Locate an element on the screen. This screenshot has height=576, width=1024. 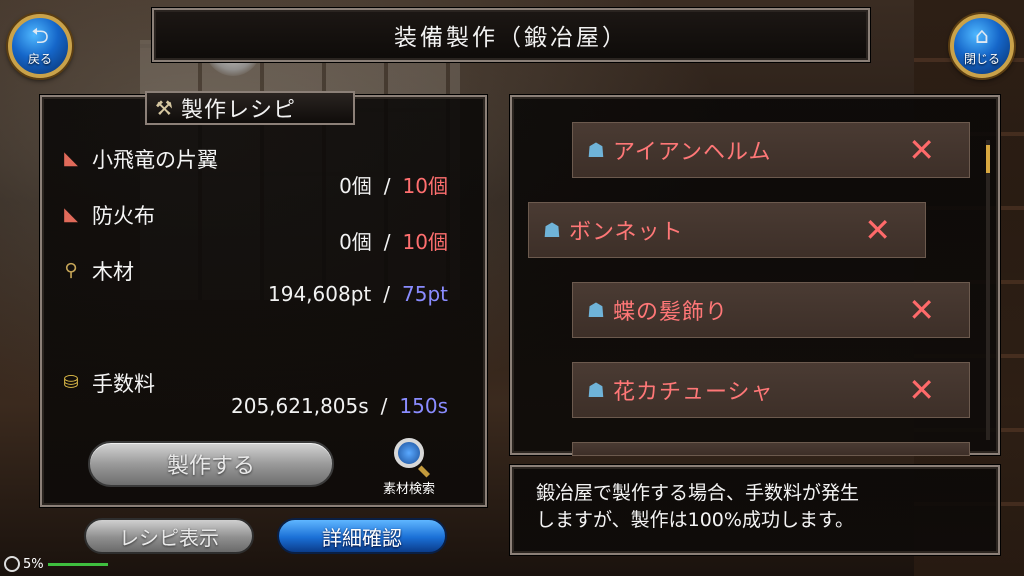
list-item: ☗ 蝶の髪飾り ✕ is located at coordinates (771, 310).